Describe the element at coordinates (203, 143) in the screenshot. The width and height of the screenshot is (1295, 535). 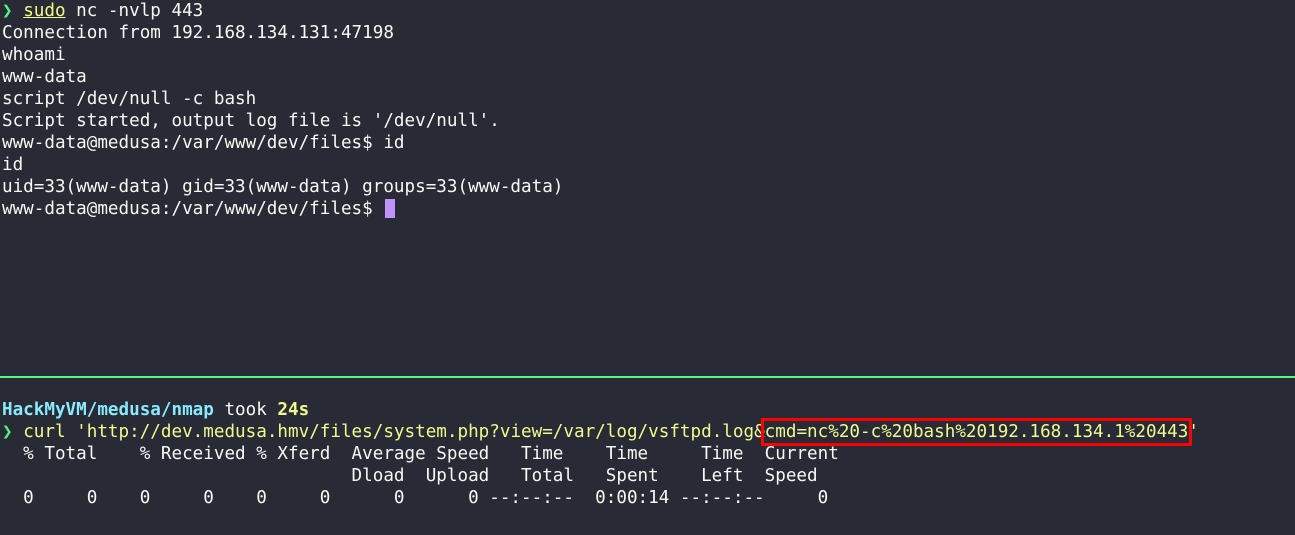
I see `output-line: www-data@medusa:/var/www/dev/files$ id` at that location.